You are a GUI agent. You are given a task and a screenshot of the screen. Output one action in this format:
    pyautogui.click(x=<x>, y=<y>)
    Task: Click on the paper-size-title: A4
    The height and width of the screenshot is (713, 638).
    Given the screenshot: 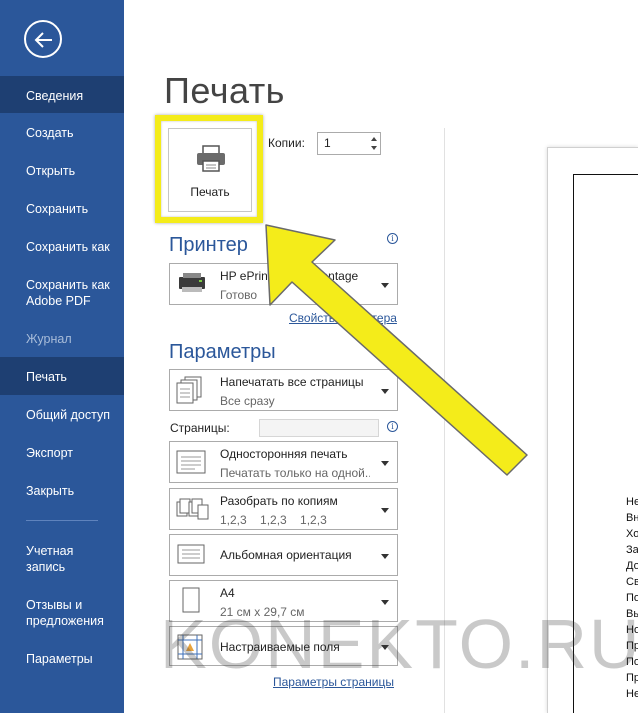 What is the action you would take?
    pyautogui.click(x=227, y=593)
    